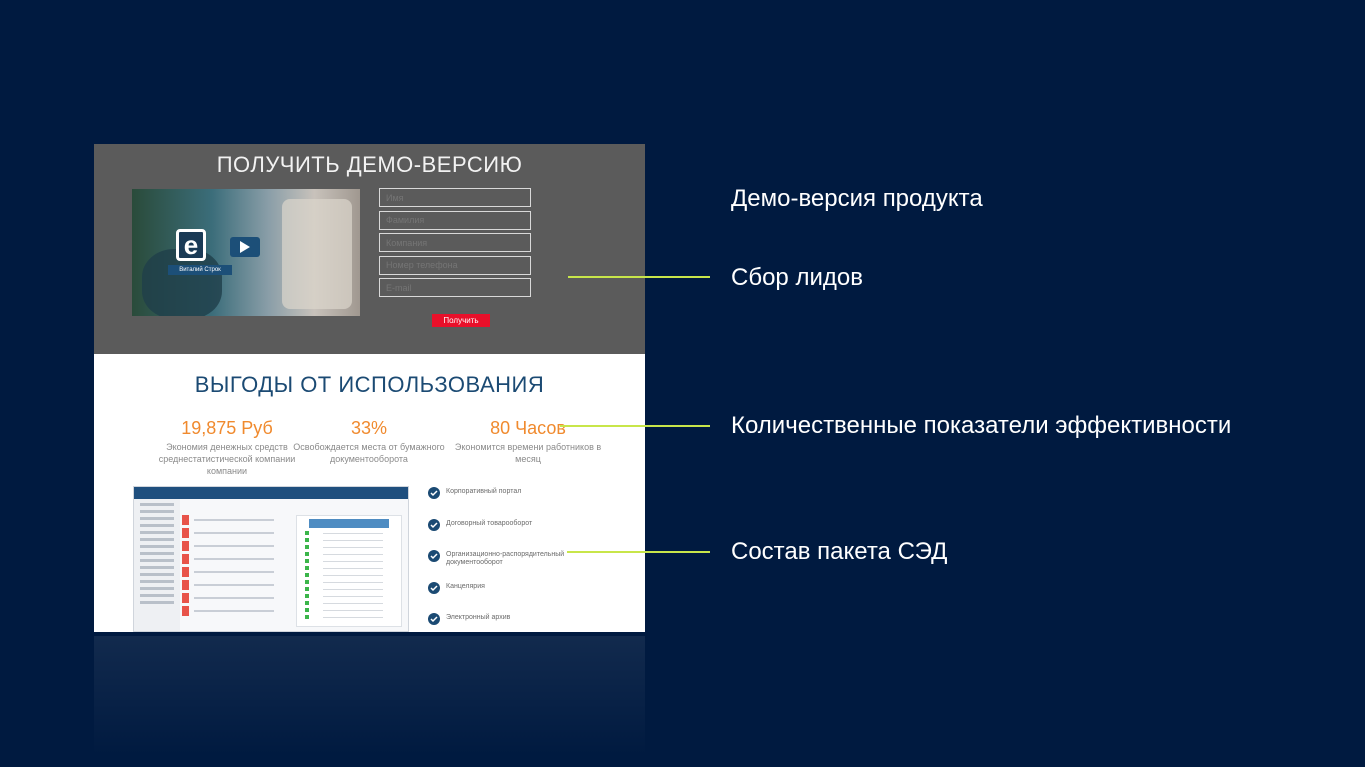 The image size is (1365, 767). Describe the element at coordinates (191, 245) in the screenshot. I see `company-logo-icon: e` at that location.